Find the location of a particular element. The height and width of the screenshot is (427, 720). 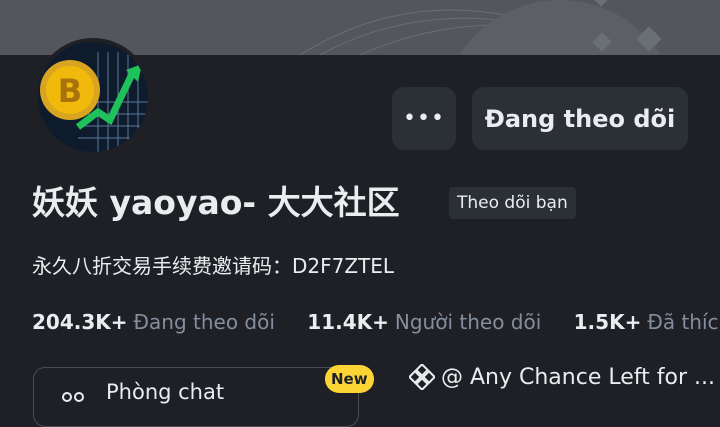

following-button: Đang theo dõi is located at coordinates (580, 118).